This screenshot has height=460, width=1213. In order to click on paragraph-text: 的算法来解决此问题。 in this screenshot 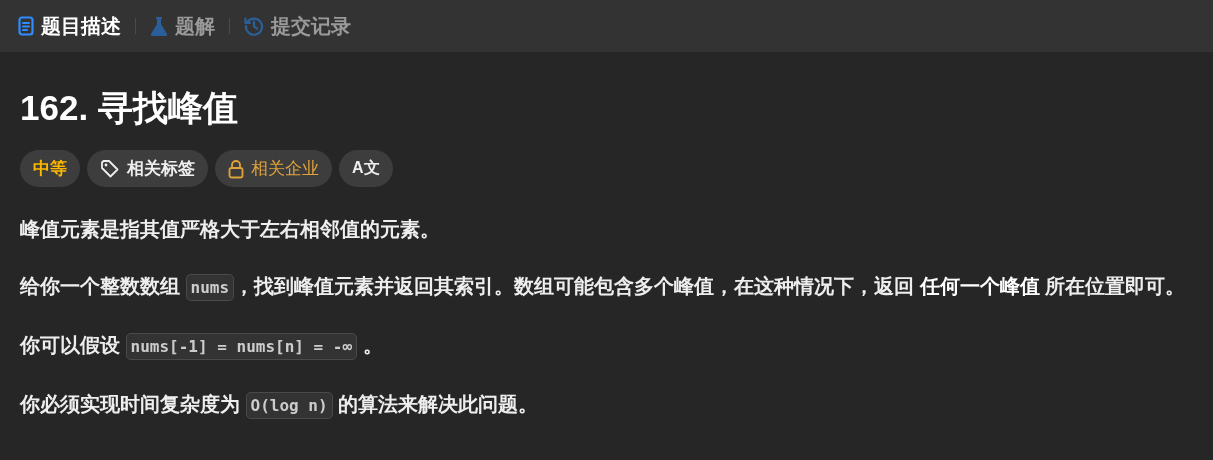, I will do `click(438, 404)`.